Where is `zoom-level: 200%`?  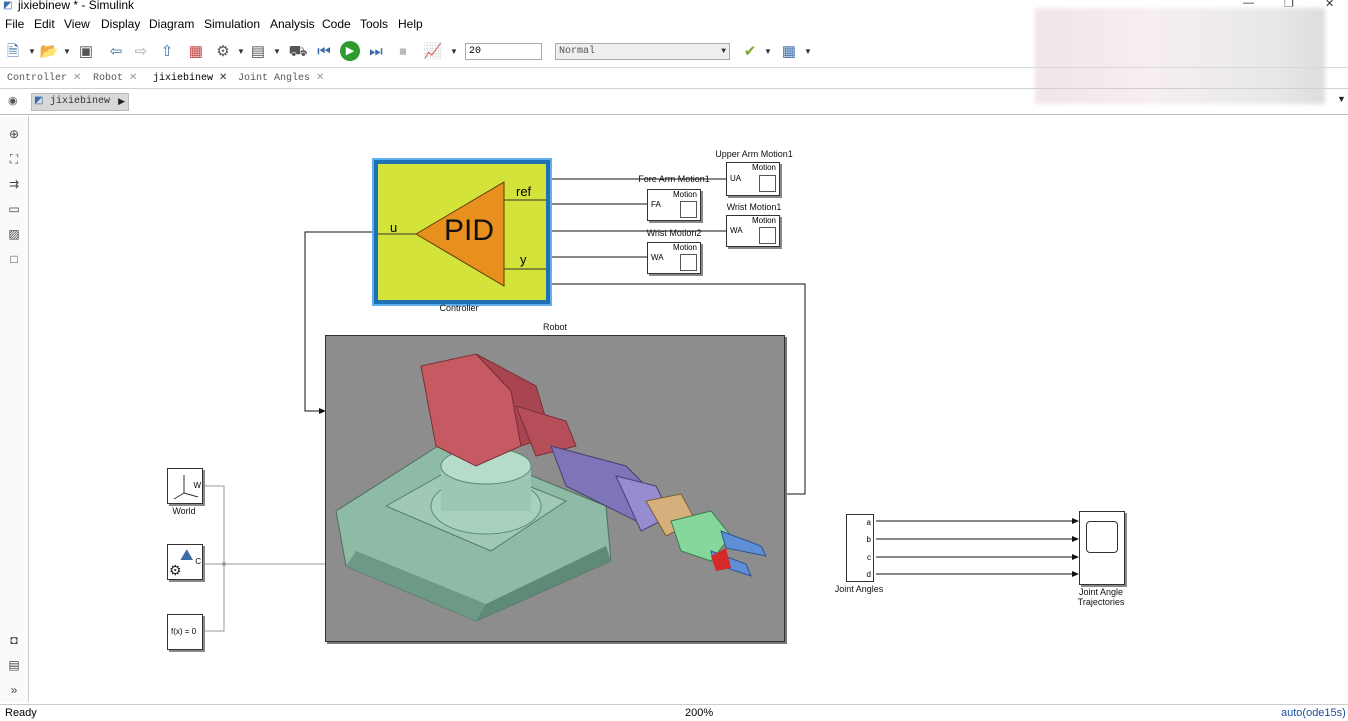
zoom-level: 200% is located at coordinates (699, 713).